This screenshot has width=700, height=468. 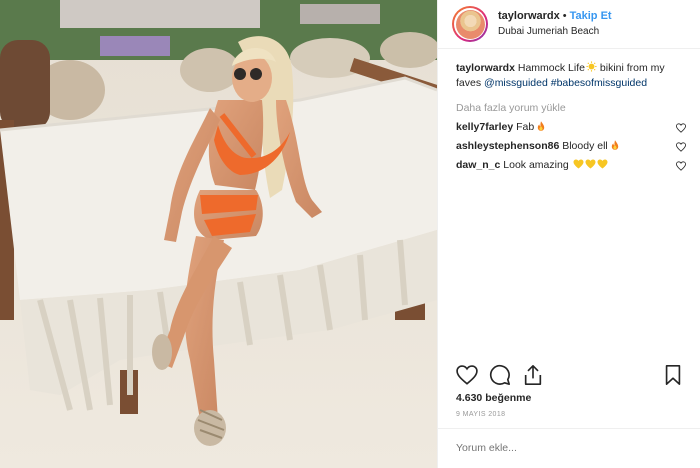 I want to click on share-icon, so click(x=533, y=375).